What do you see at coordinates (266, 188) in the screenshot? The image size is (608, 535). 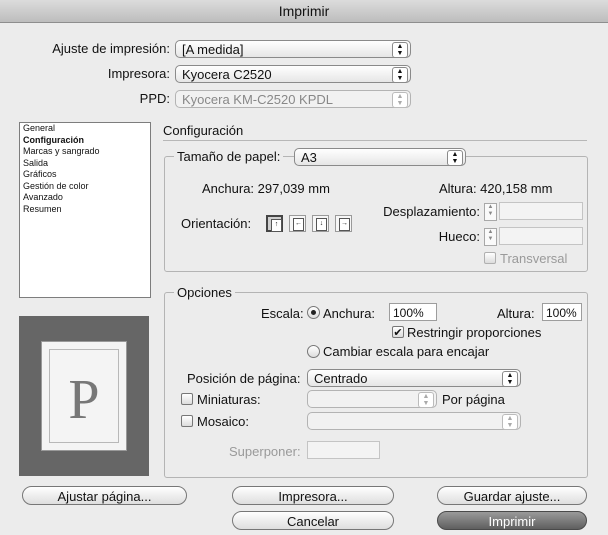 I see `paper-width-text: Anchura: 297,039 mm` at bounding box center [266, 188].